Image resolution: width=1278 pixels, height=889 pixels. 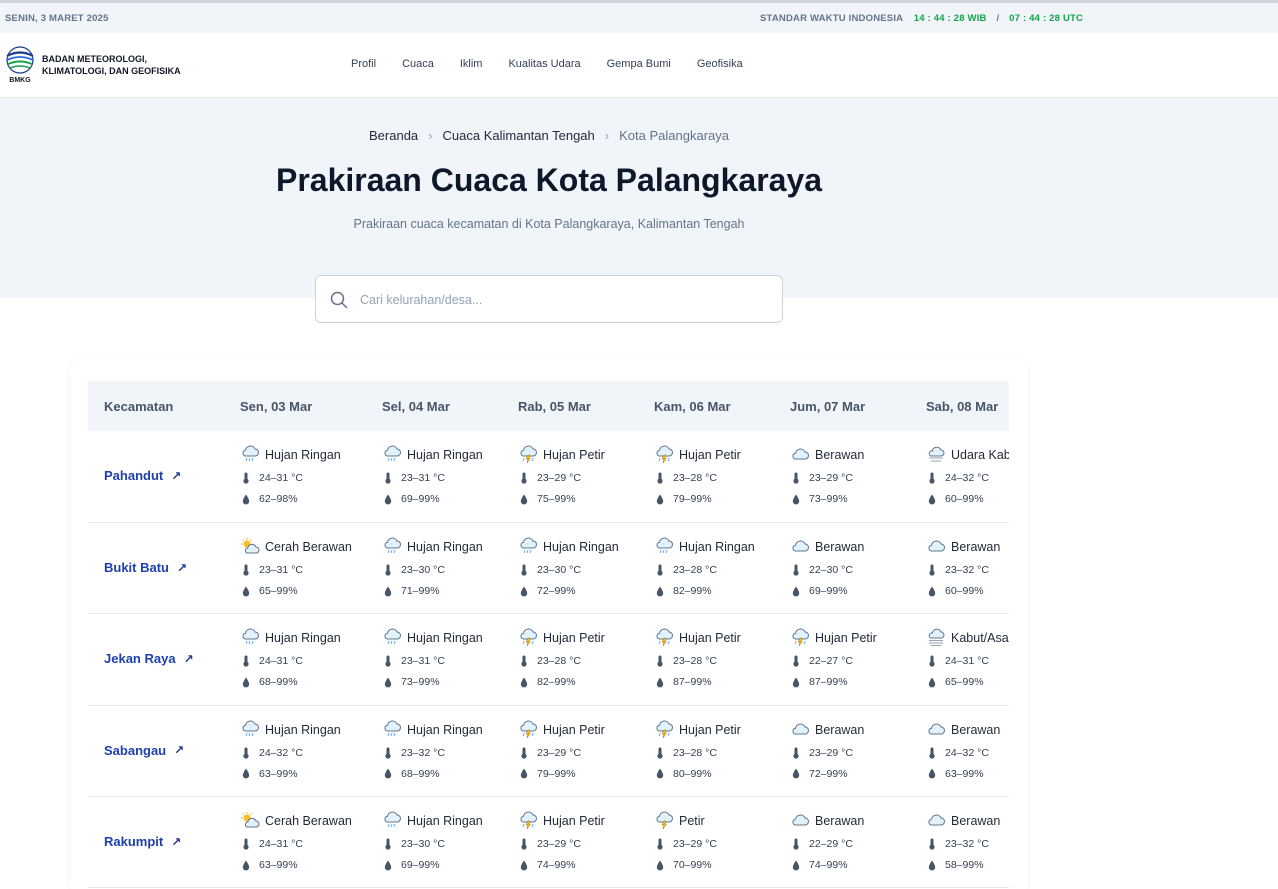 What do you see at coordinates (964, 591) in the screenshot?
I see `humidity-value: 60–99%` at bounding box center [964, 591].